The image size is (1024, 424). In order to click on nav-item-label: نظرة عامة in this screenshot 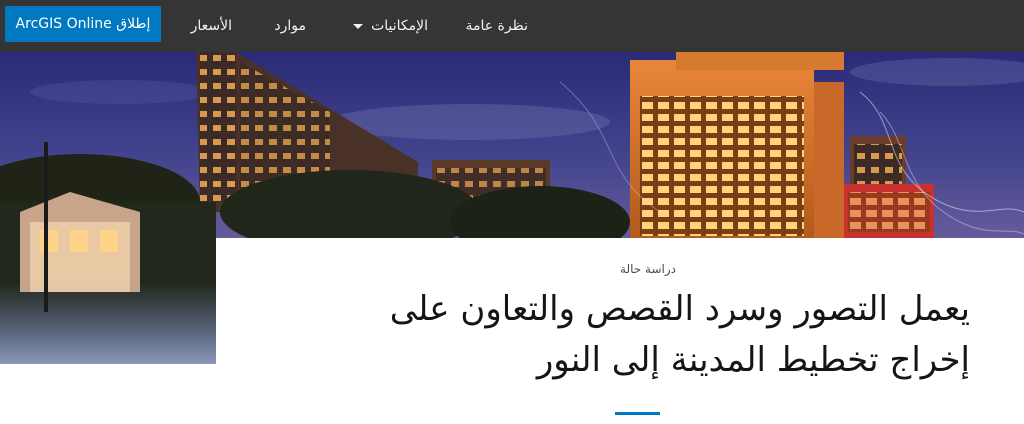, I will do `click(496, 26)`.